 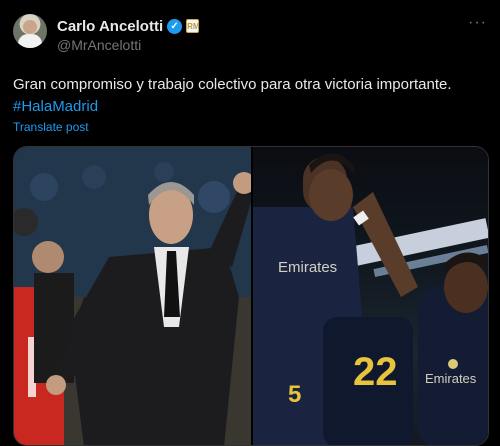 What do you see at coordinates (193, 26) in the screenshot?
I see `real-madrid-badge-icon: RM` at bounding box center [193, 26].